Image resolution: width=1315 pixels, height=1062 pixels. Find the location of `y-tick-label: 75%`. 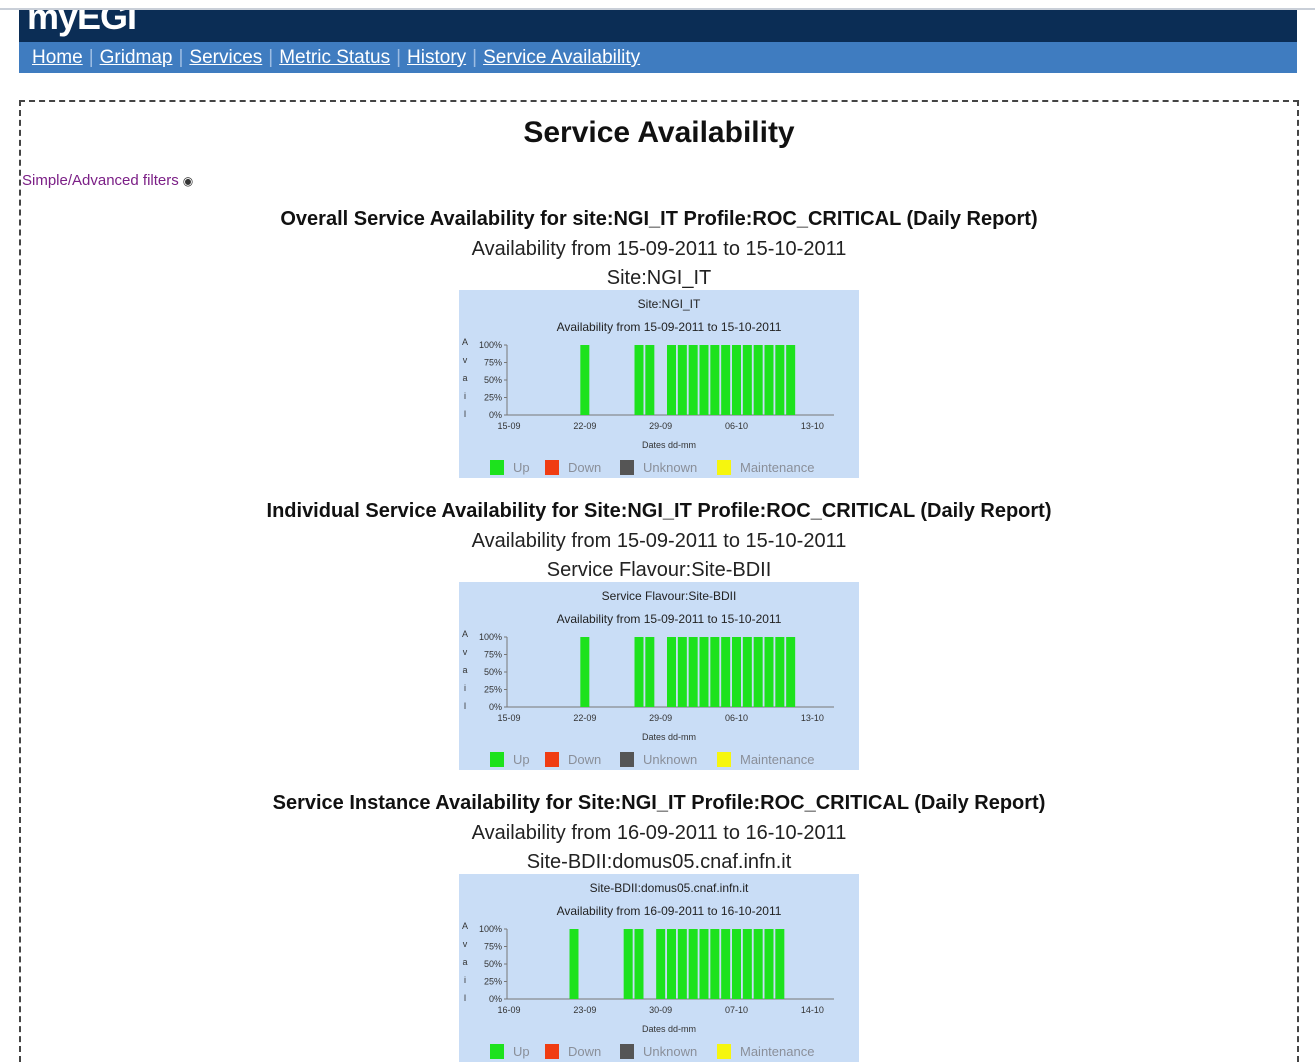

y-tick-label: 75% is located at coordinates (493, 655).